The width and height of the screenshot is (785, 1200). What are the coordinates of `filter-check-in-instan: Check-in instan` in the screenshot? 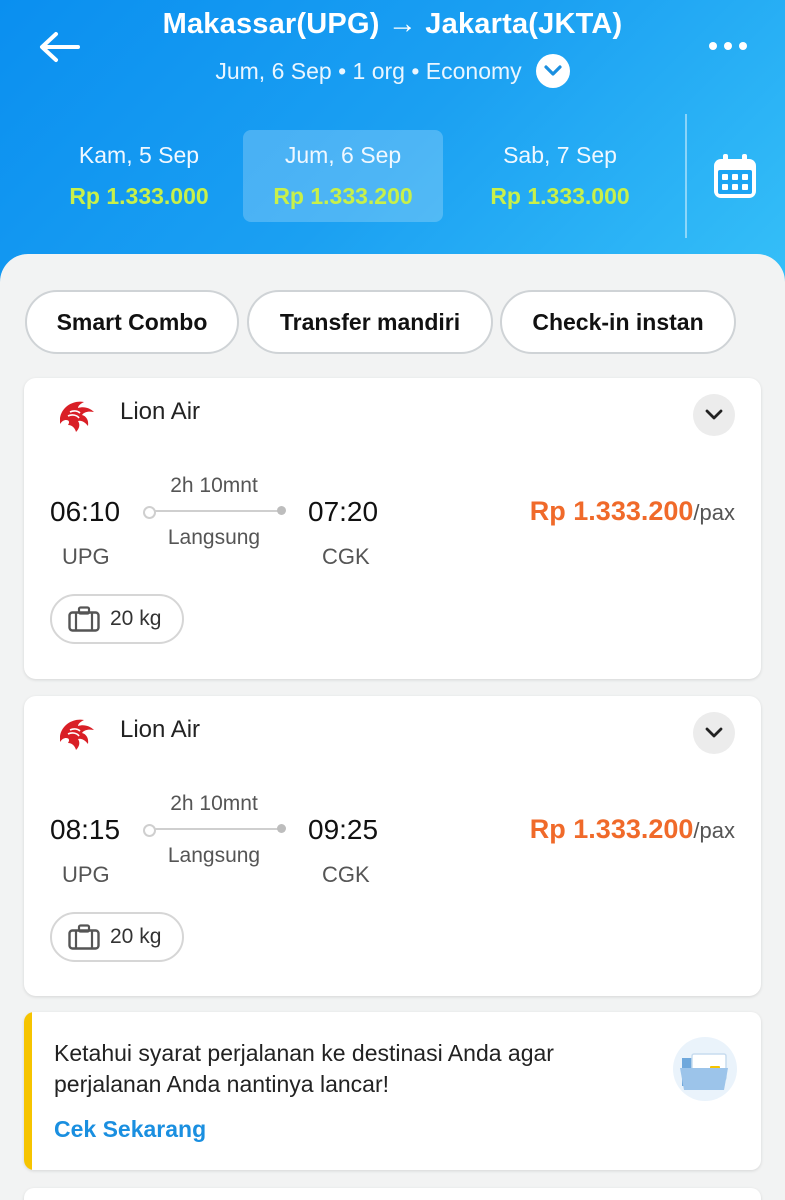 It's located at (618, 322).